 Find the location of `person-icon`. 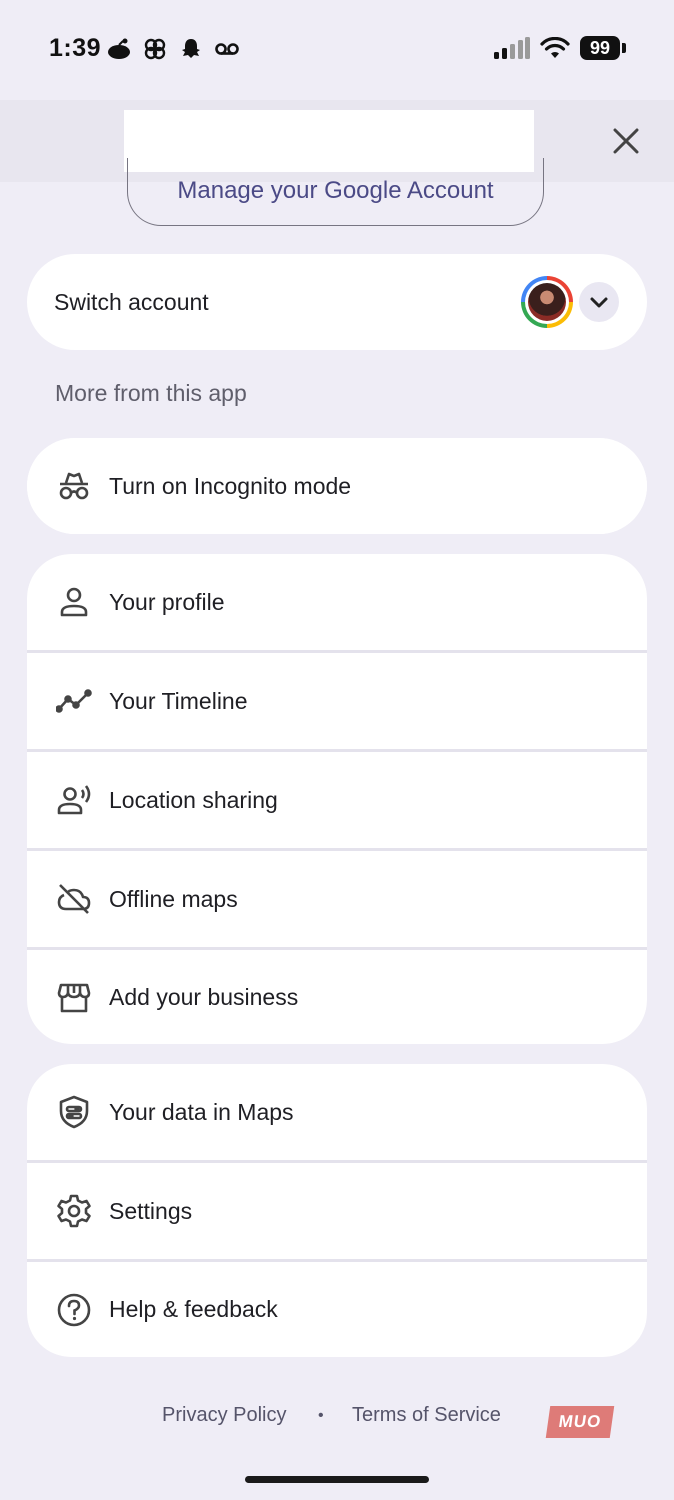

person-icon is located at coordinates (74, 602).